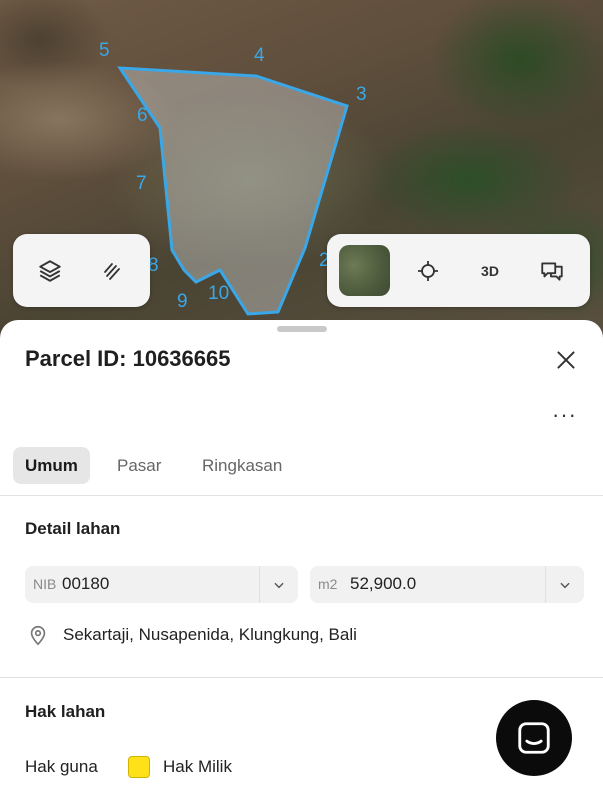  Describe the element at coordinates (65, 711) in the screenshot. I see `rights-heading: Hak lahan` at that location.